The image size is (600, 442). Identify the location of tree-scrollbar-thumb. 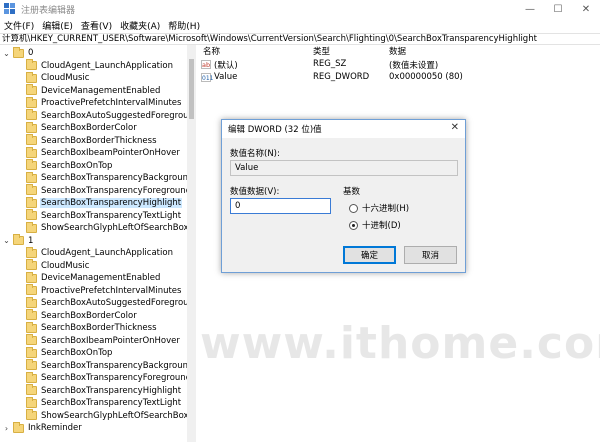
(191, 89).